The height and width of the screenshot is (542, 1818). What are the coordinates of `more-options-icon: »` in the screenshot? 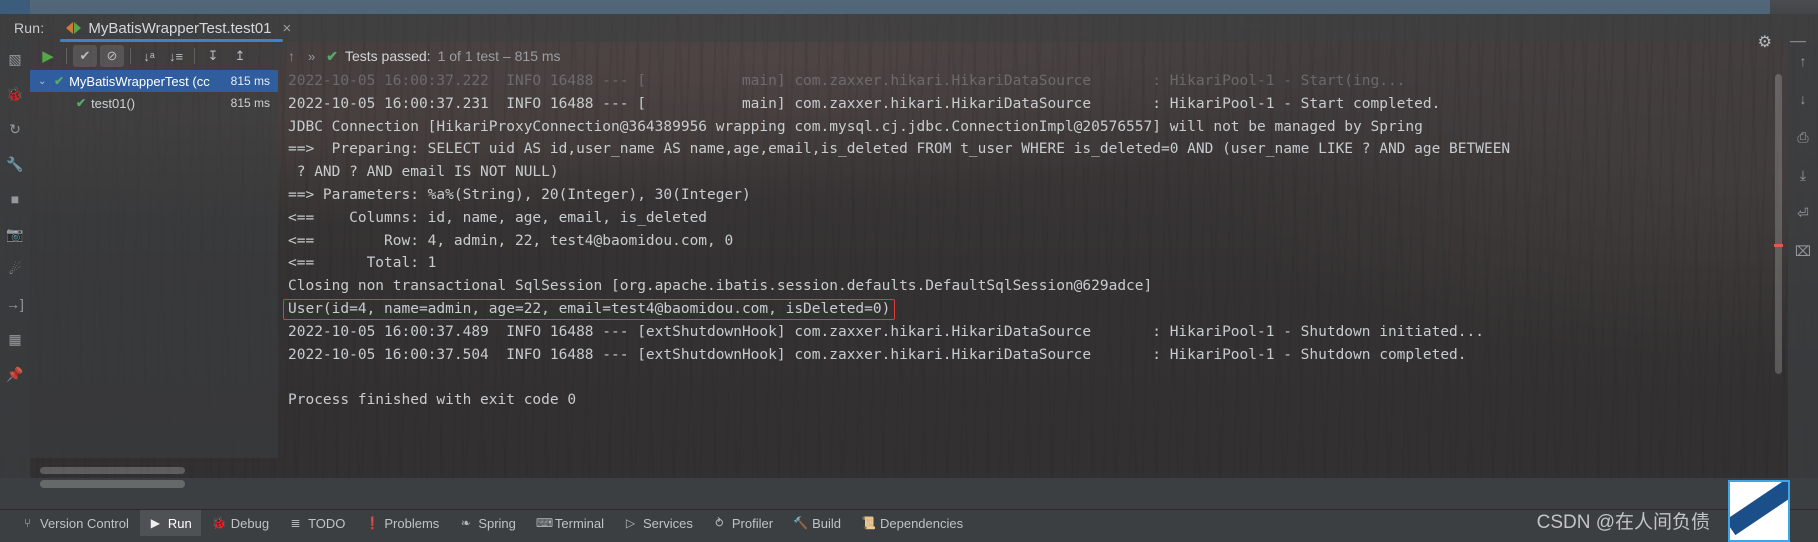 It's located at (311, 56).